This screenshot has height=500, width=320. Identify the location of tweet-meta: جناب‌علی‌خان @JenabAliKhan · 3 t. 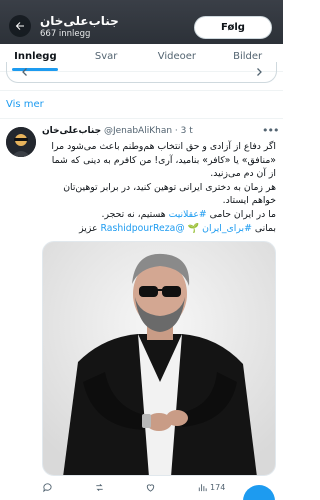
(117, 131).